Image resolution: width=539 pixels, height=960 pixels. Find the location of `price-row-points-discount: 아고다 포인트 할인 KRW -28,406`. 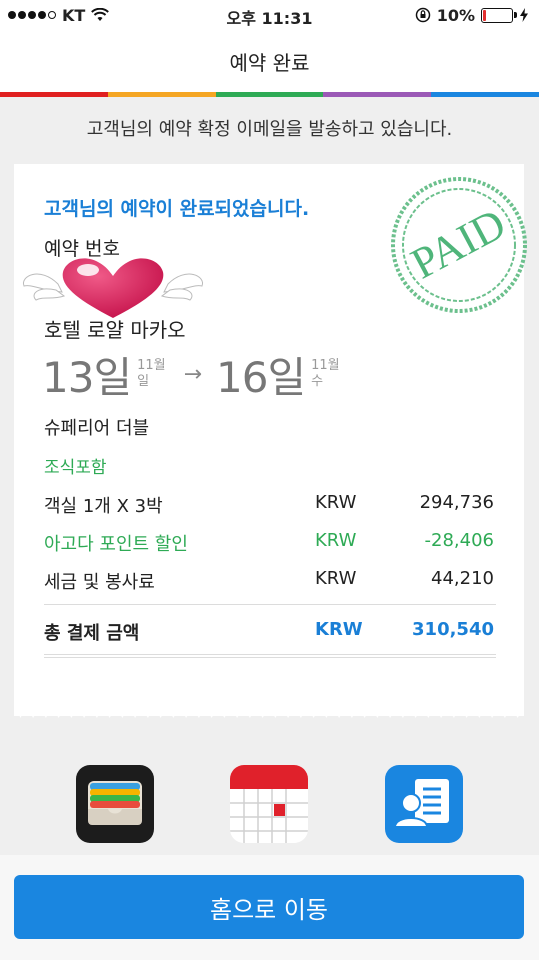

price-row-points-discount: 아고다 포인트 할인 KRW -28,406 is located at coordinates (269, 544).